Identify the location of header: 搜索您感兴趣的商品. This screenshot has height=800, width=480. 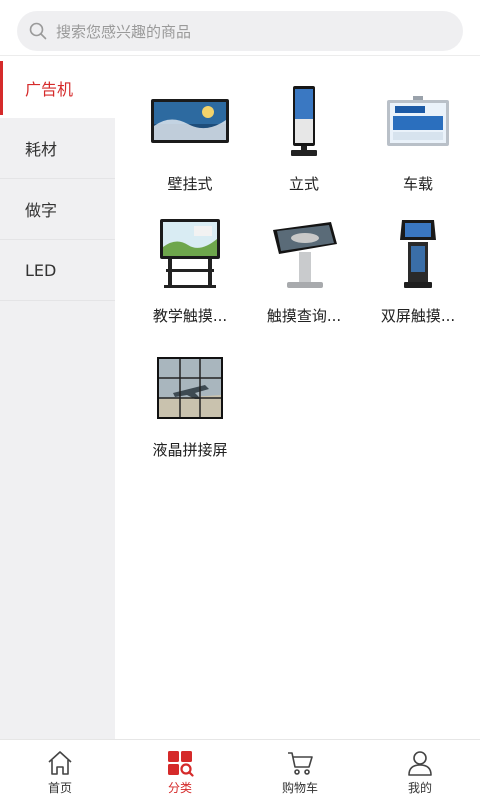
(240, 28).